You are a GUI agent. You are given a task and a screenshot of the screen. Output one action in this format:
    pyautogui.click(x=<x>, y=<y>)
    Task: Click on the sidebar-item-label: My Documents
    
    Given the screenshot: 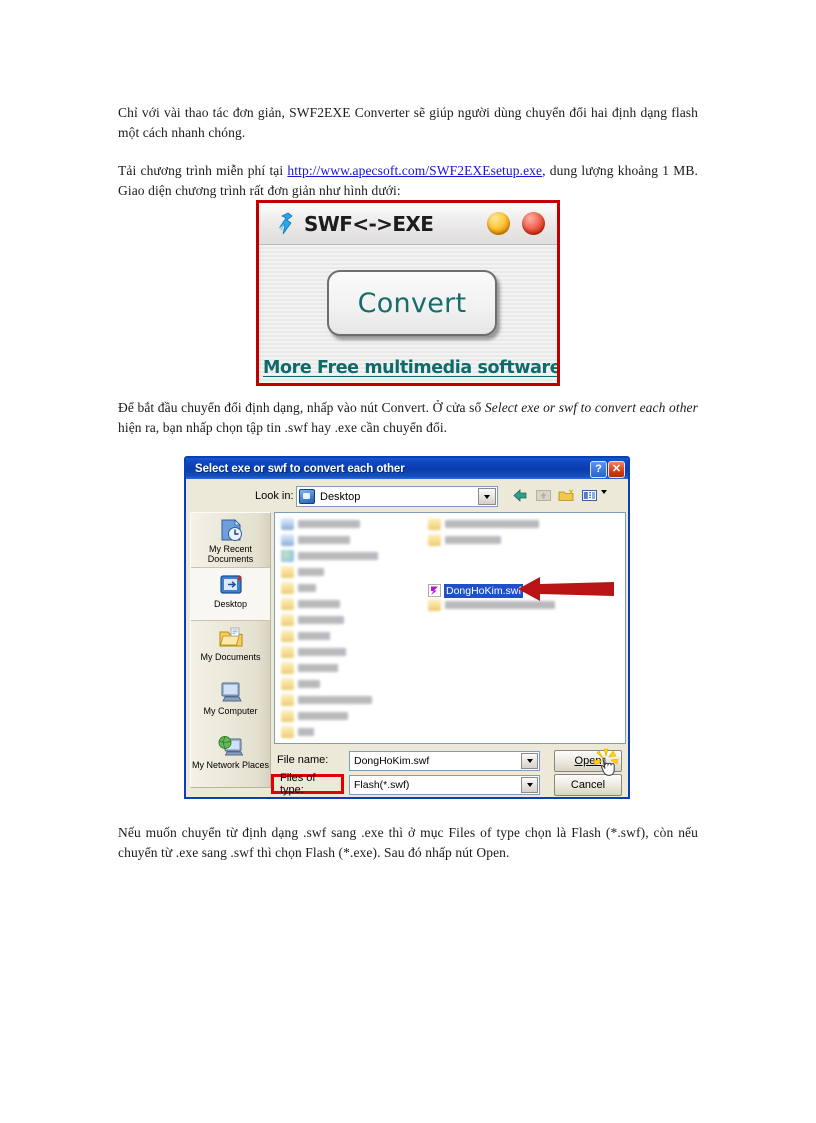 What is the action you would take?
    pyautogui.click(x=230, y=657)
    